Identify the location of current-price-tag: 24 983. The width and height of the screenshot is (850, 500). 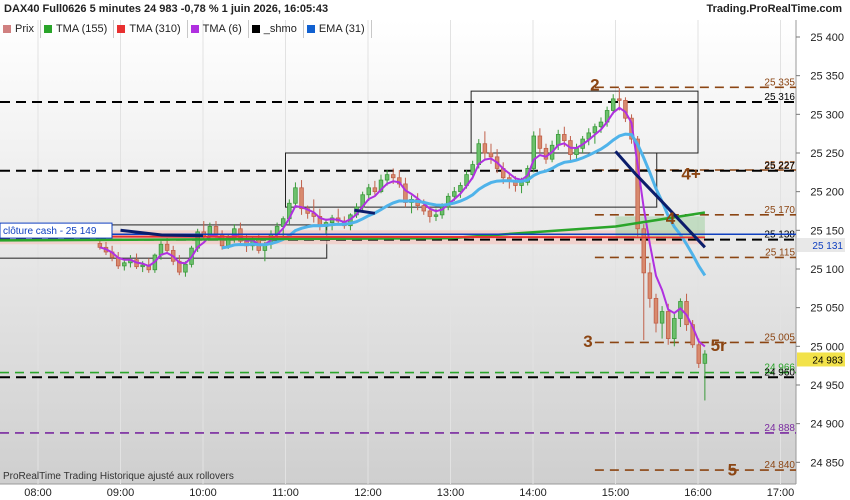
(827, 360).